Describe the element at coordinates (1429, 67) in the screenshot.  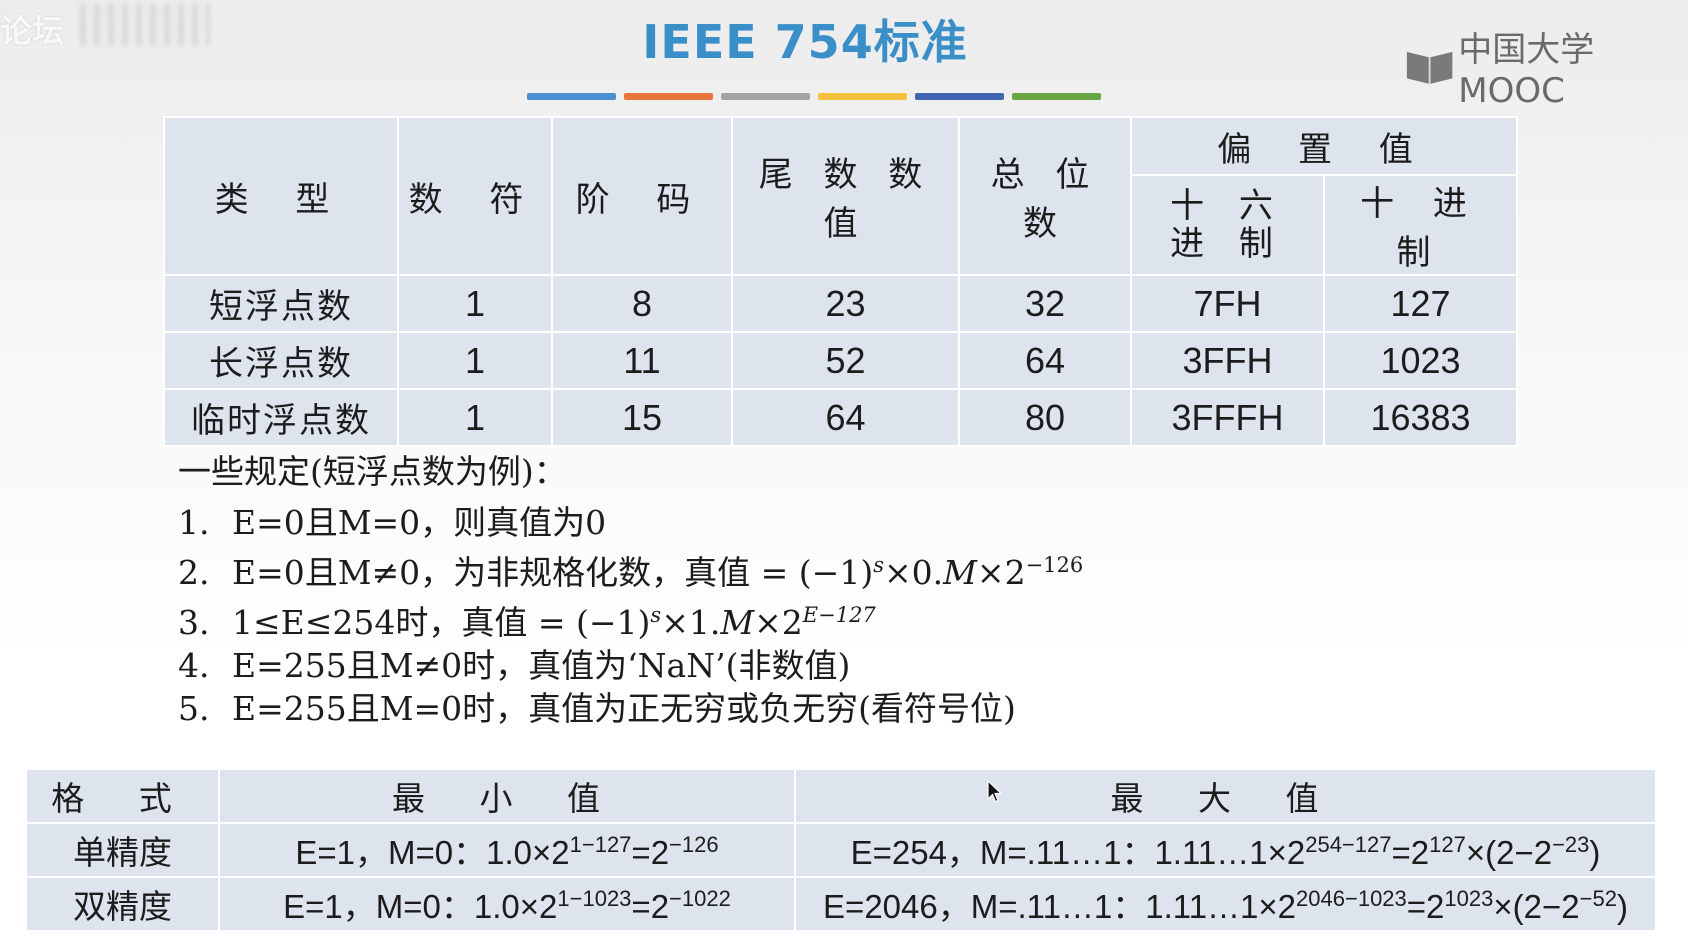
I see `mooc-book-icon` at that location.